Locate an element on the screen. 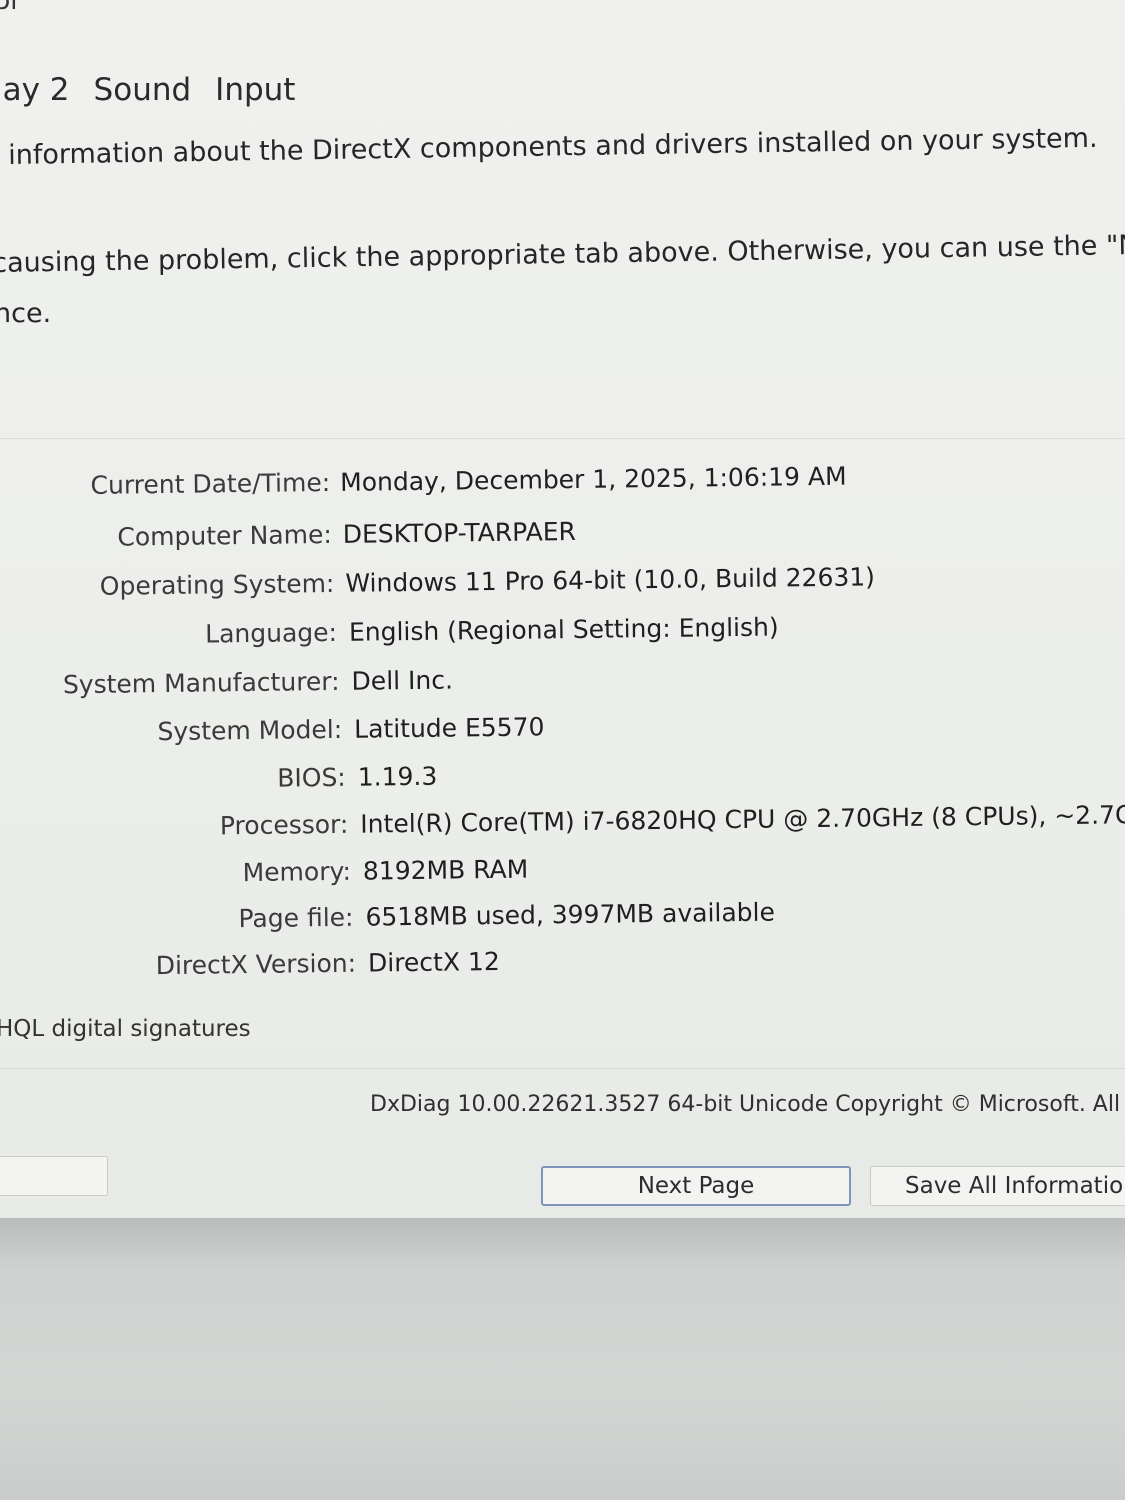 The image size is (1125, 1500). window-title-fragment: ɔl is located at coordinates (9, 8).